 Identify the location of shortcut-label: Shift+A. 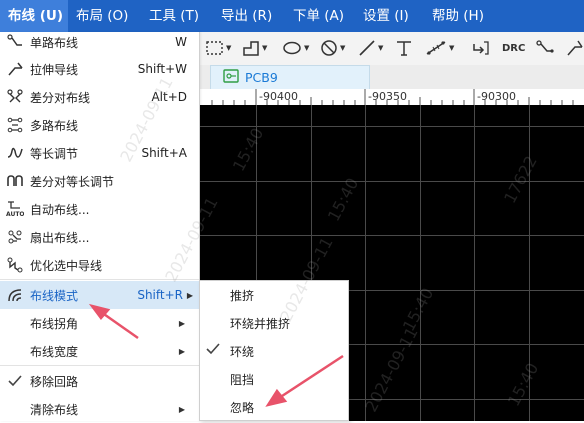
(164, 153).